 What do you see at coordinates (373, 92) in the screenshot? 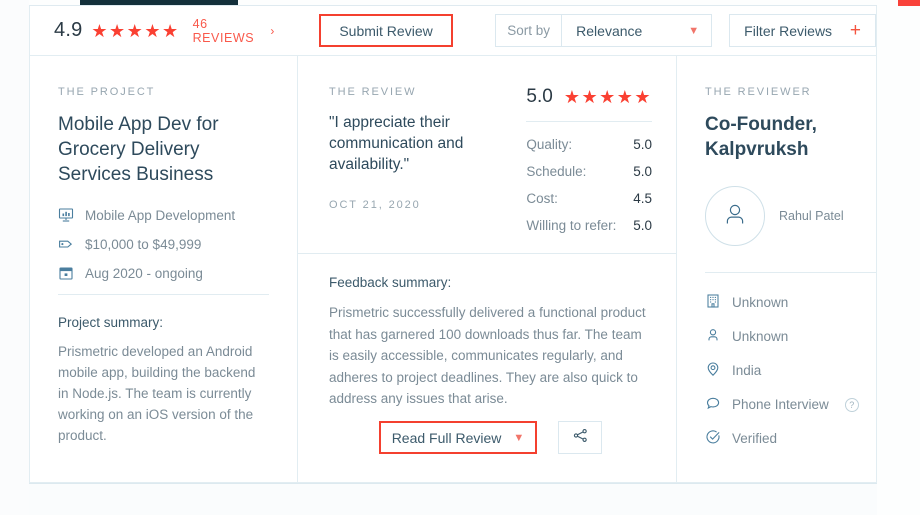
I see `review-eyebrow: THE REVIEW` at bounding box center [373, 92].